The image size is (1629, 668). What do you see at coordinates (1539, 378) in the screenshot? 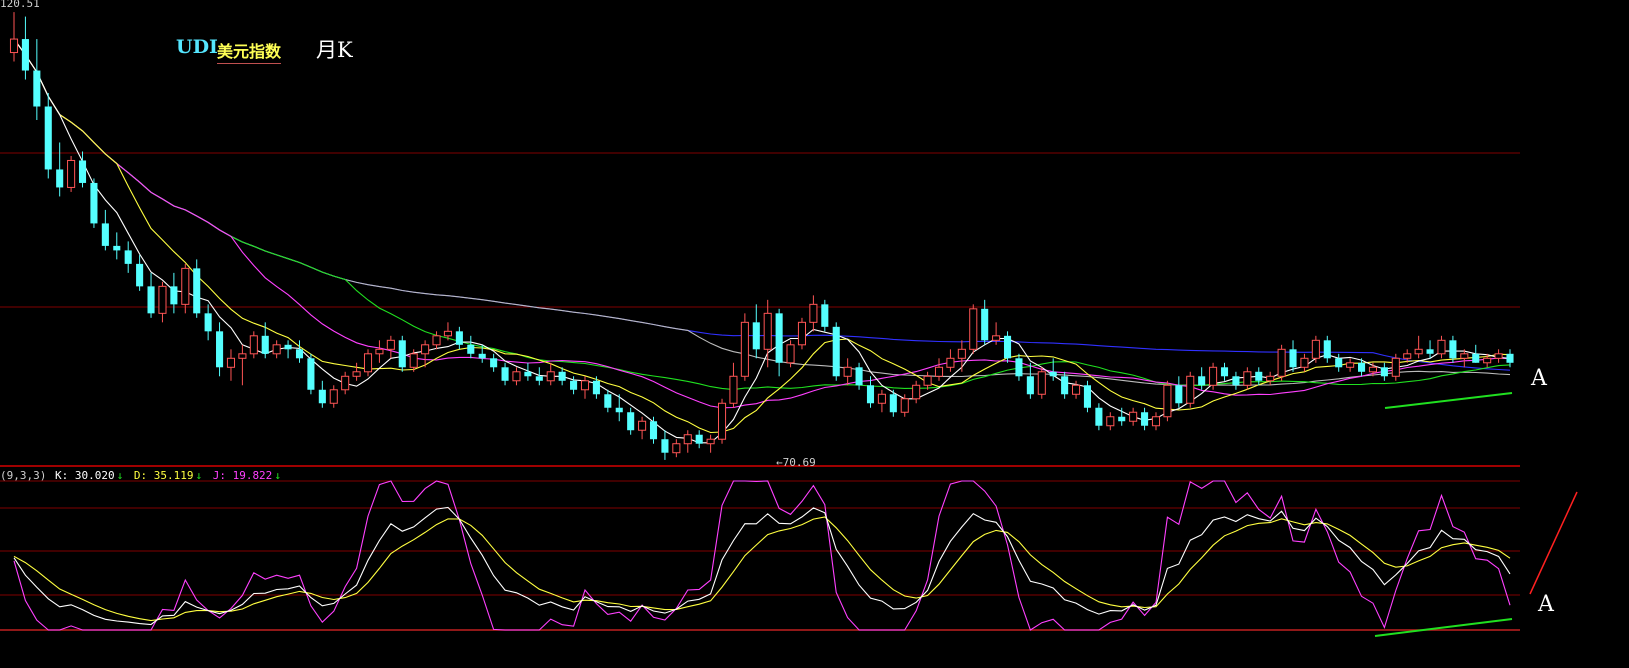
I see `price-annotation-a: A` at bounding box center [1539, 378].